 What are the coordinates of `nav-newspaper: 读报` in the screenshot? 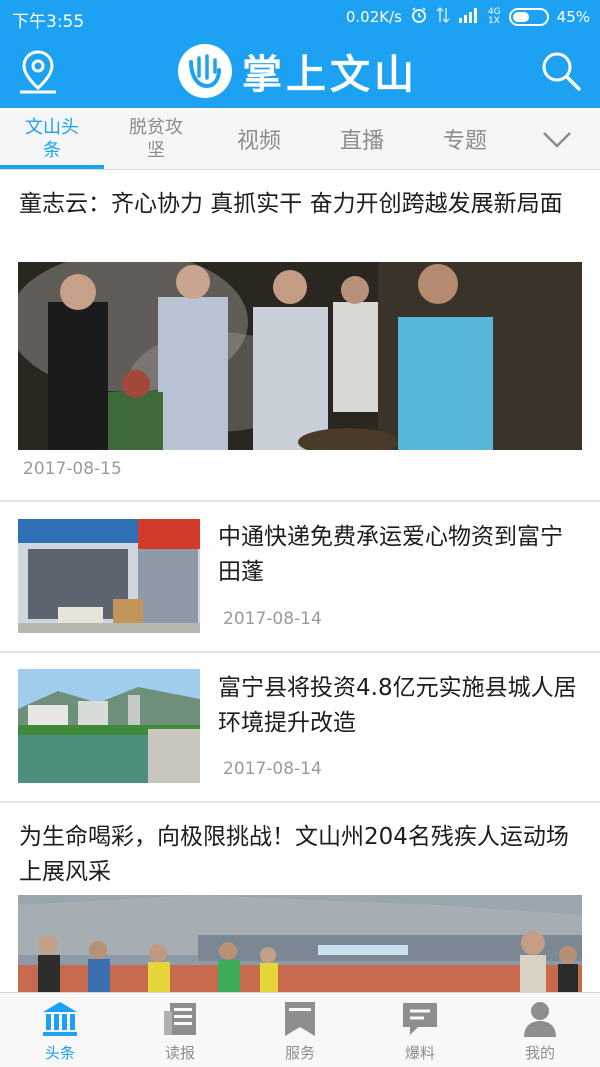 It's located at (180, 1030).